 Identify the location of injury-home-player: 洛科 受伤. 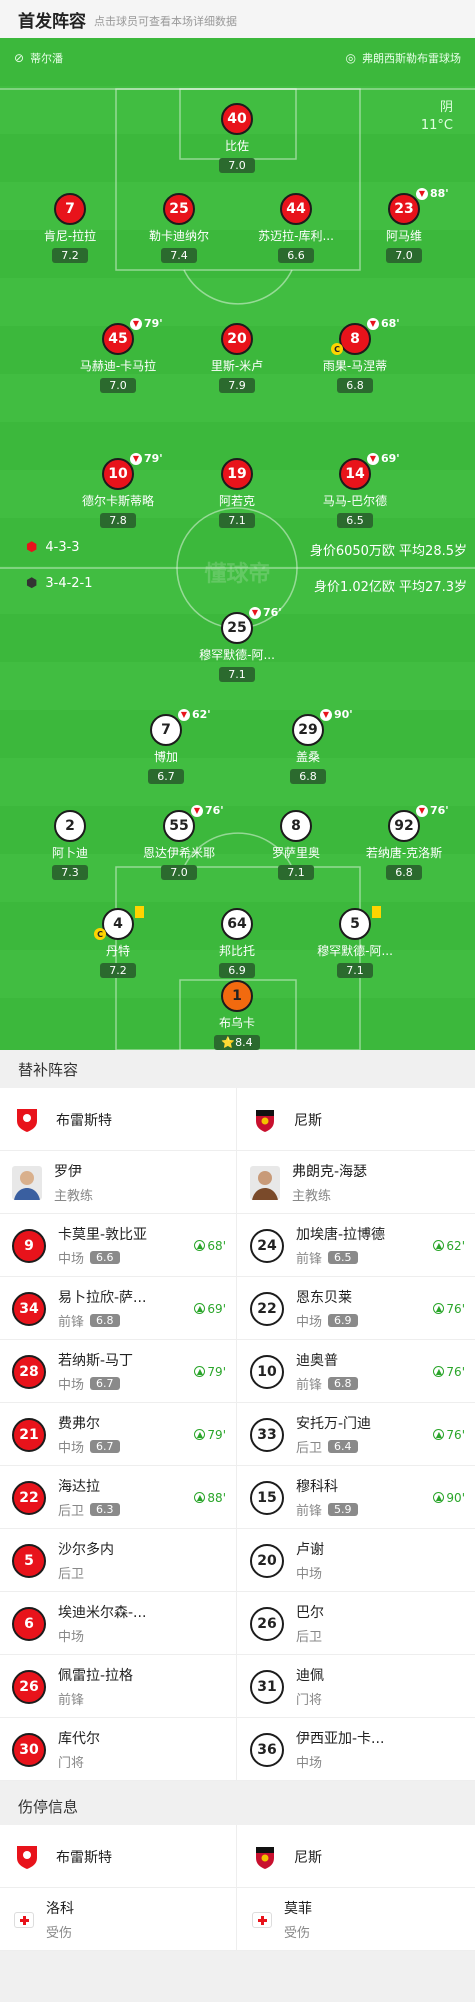
(118, 1919).